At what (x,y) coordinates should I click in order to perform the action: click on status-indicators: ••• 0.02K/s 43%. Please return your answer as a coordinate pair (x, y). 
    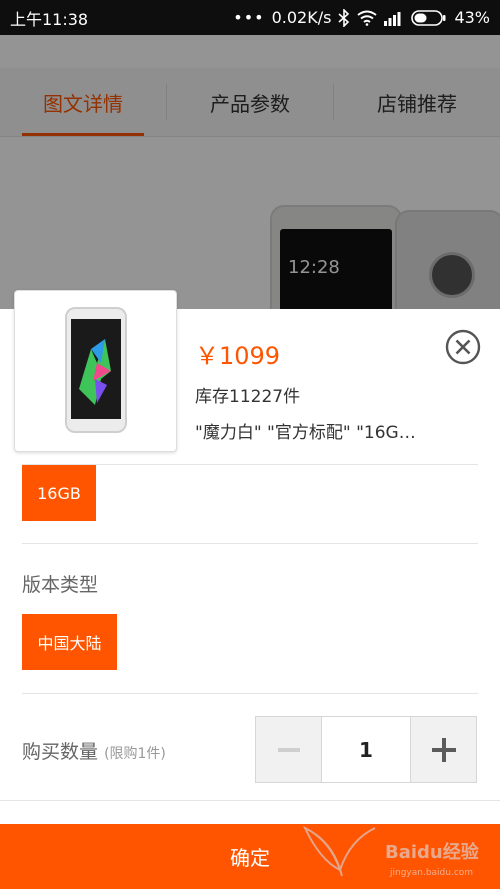
    Looking at the image, I should click on (361, 17).